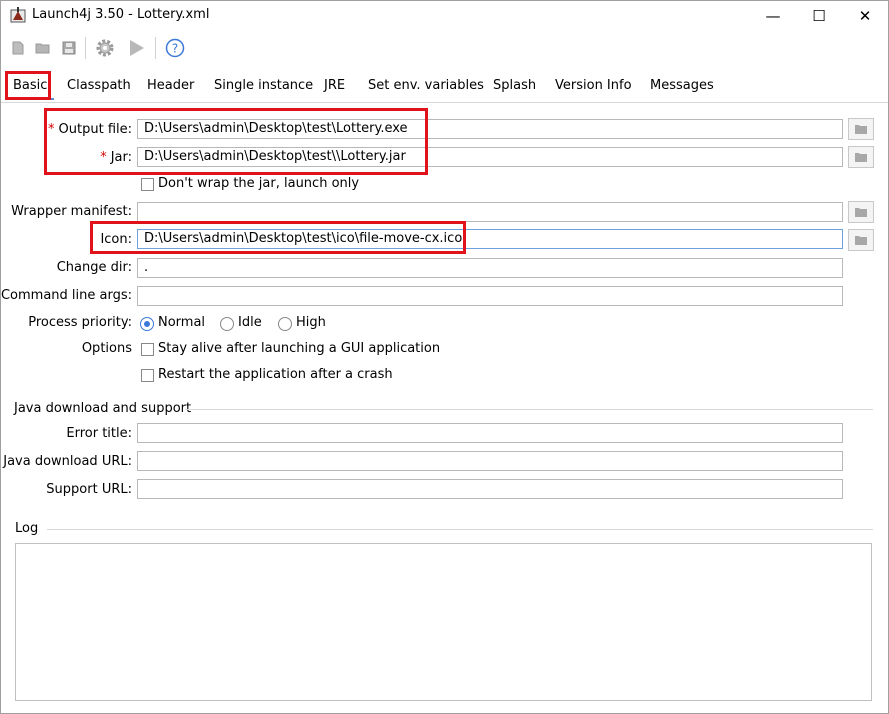 The width and height of the screenshot is (889, 714). Describe the element at coordinates (490, 268) in the screenshot. I see `change-dir-field: .` at that location.